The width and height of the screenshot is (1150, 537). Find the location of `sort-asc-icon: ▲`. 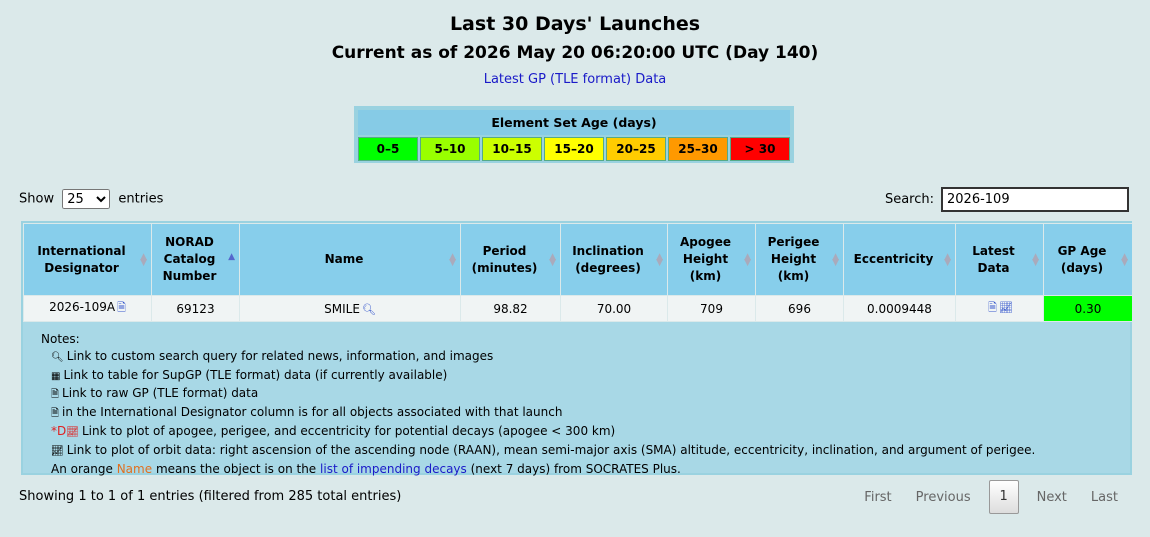

sort-asc-icon: ▲ is located at coordinates (231, 257).